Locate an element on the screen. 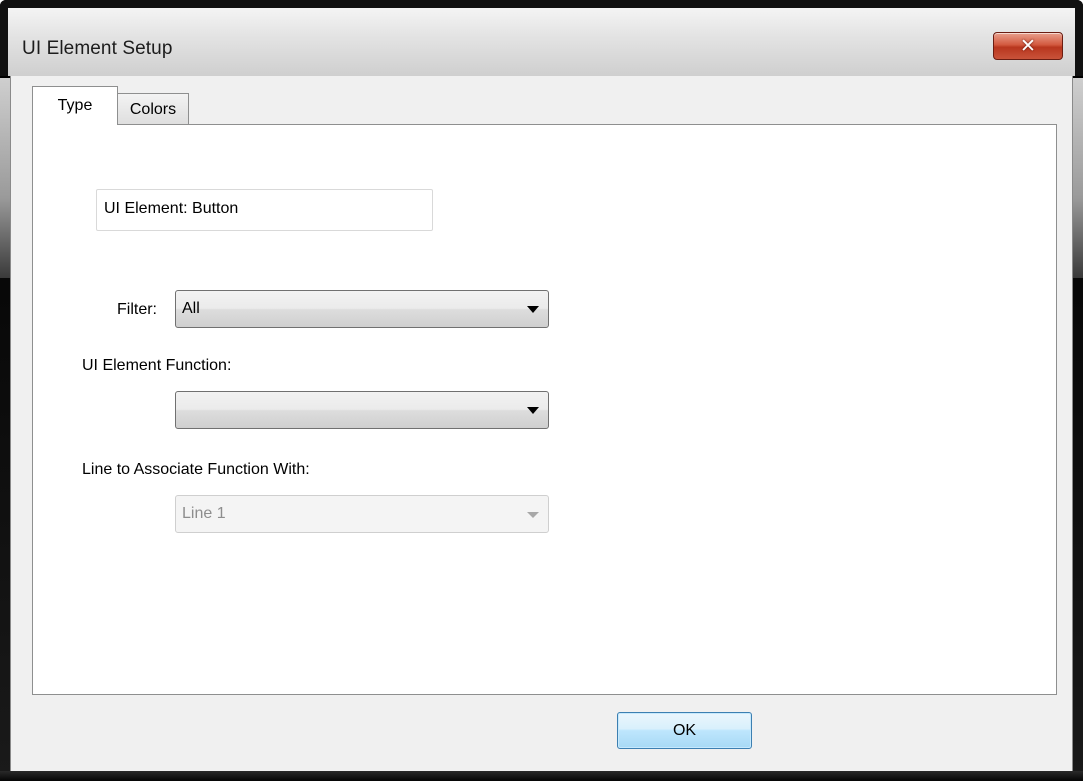  element-name-value: UI Element: Button is located at coordinates (171, 208).